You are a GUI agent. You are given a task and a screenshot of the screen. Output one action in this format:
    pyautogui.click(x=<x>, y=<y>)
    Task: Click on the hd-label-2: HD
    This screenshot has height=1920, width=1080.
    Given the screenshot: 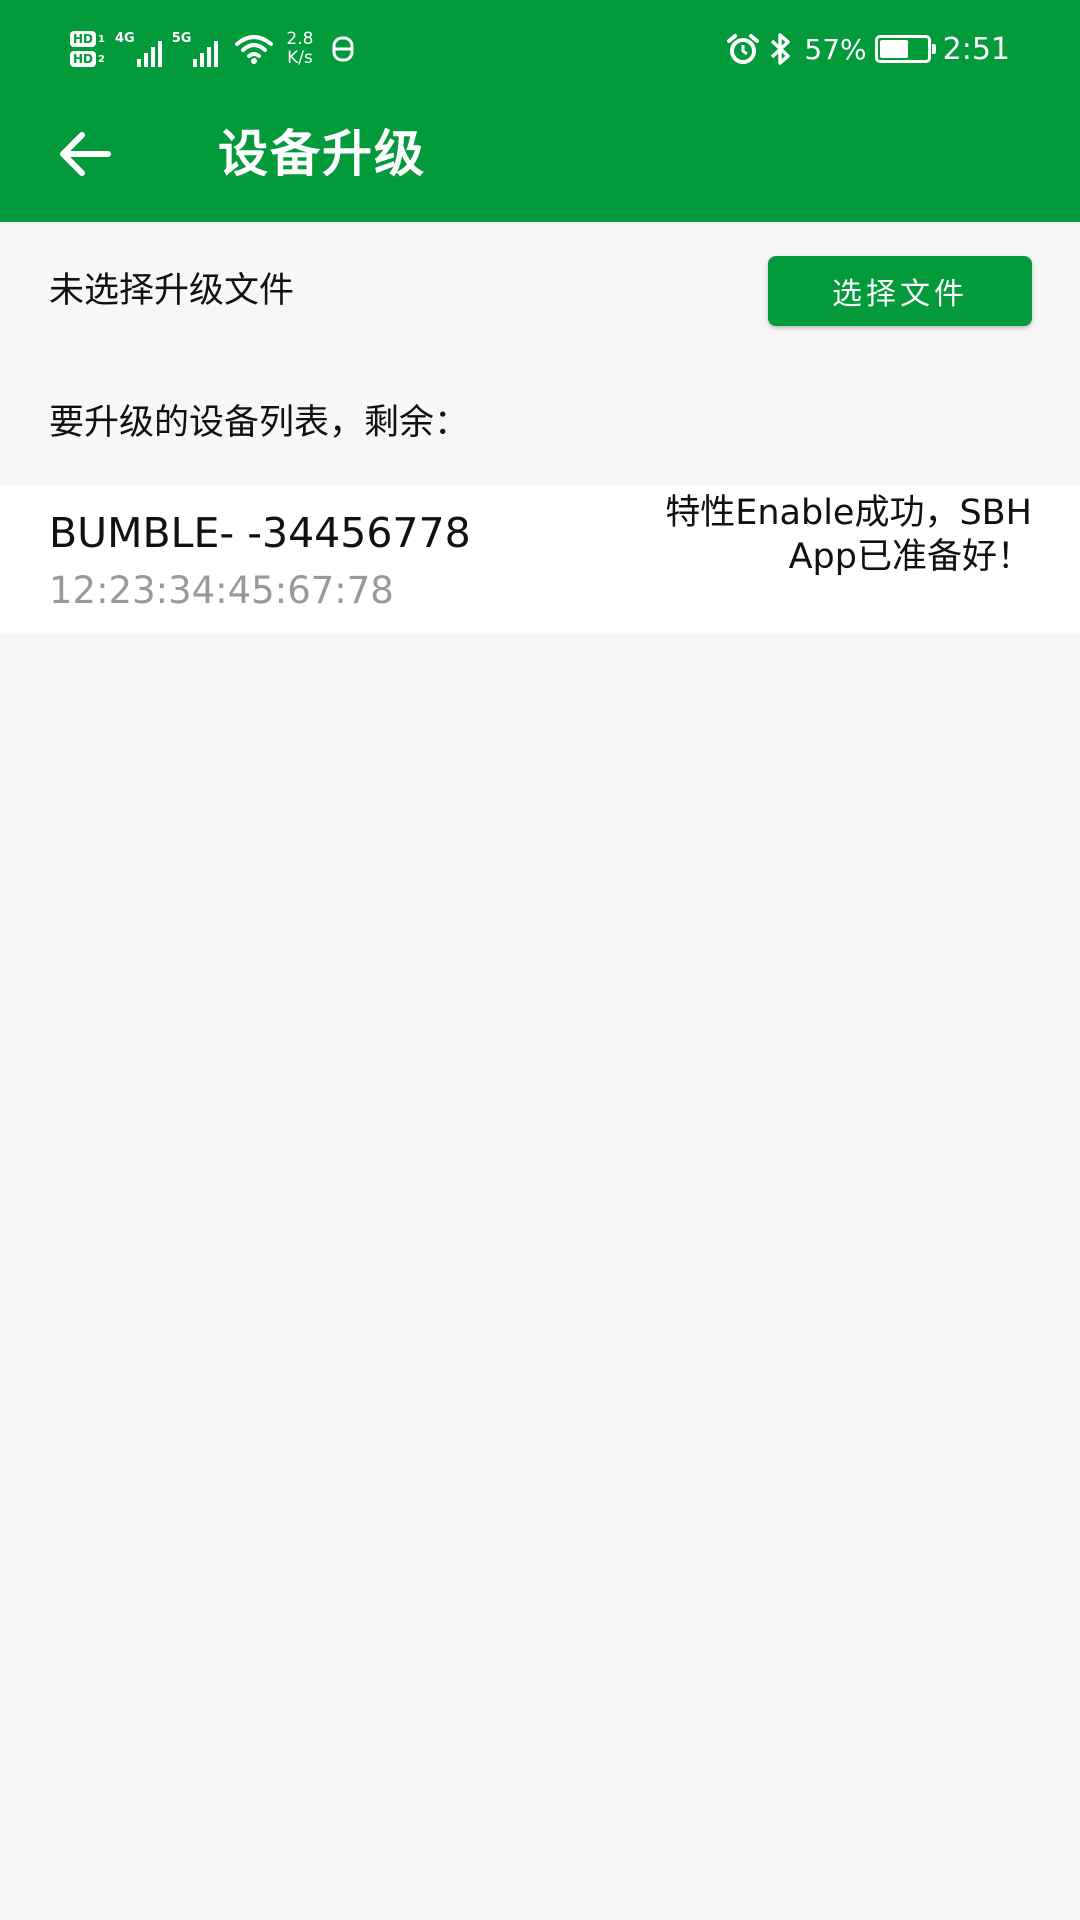 What is the action you would take?
    pyautogui.click(x=83, y=59)
    